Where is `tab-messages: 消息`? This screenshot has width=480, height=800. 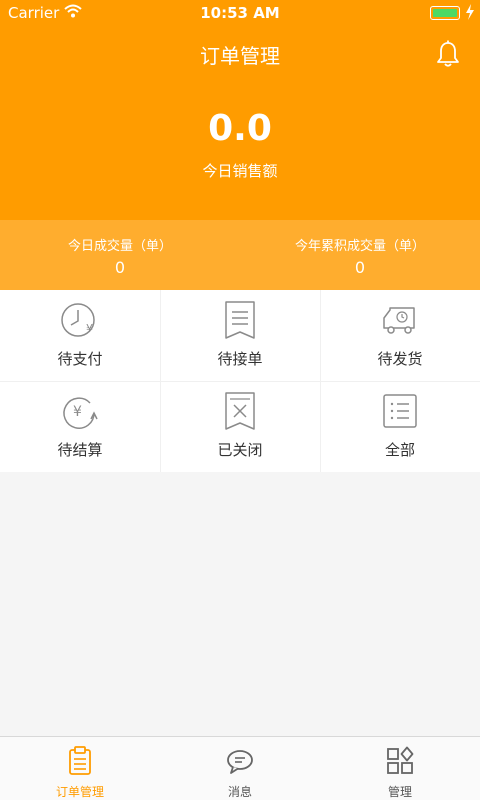
tab-messages: 消息 is located at coordinates (240, 768).